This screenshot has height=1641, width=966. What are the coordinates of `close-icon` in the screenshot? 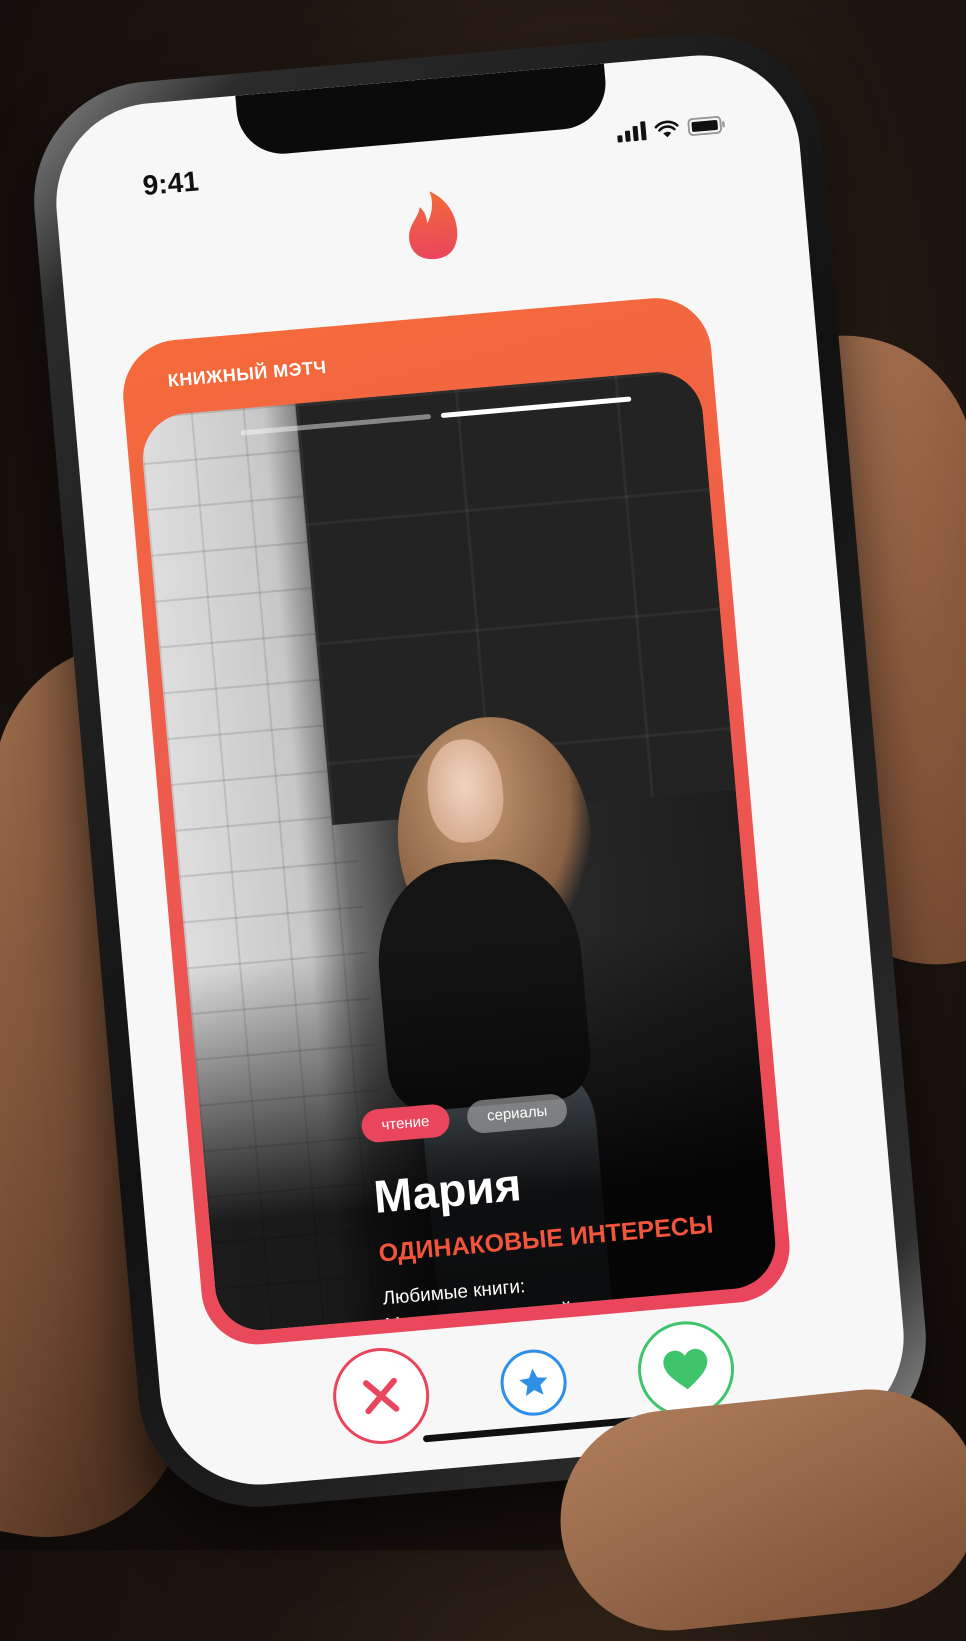 It's located at (381, 1396).